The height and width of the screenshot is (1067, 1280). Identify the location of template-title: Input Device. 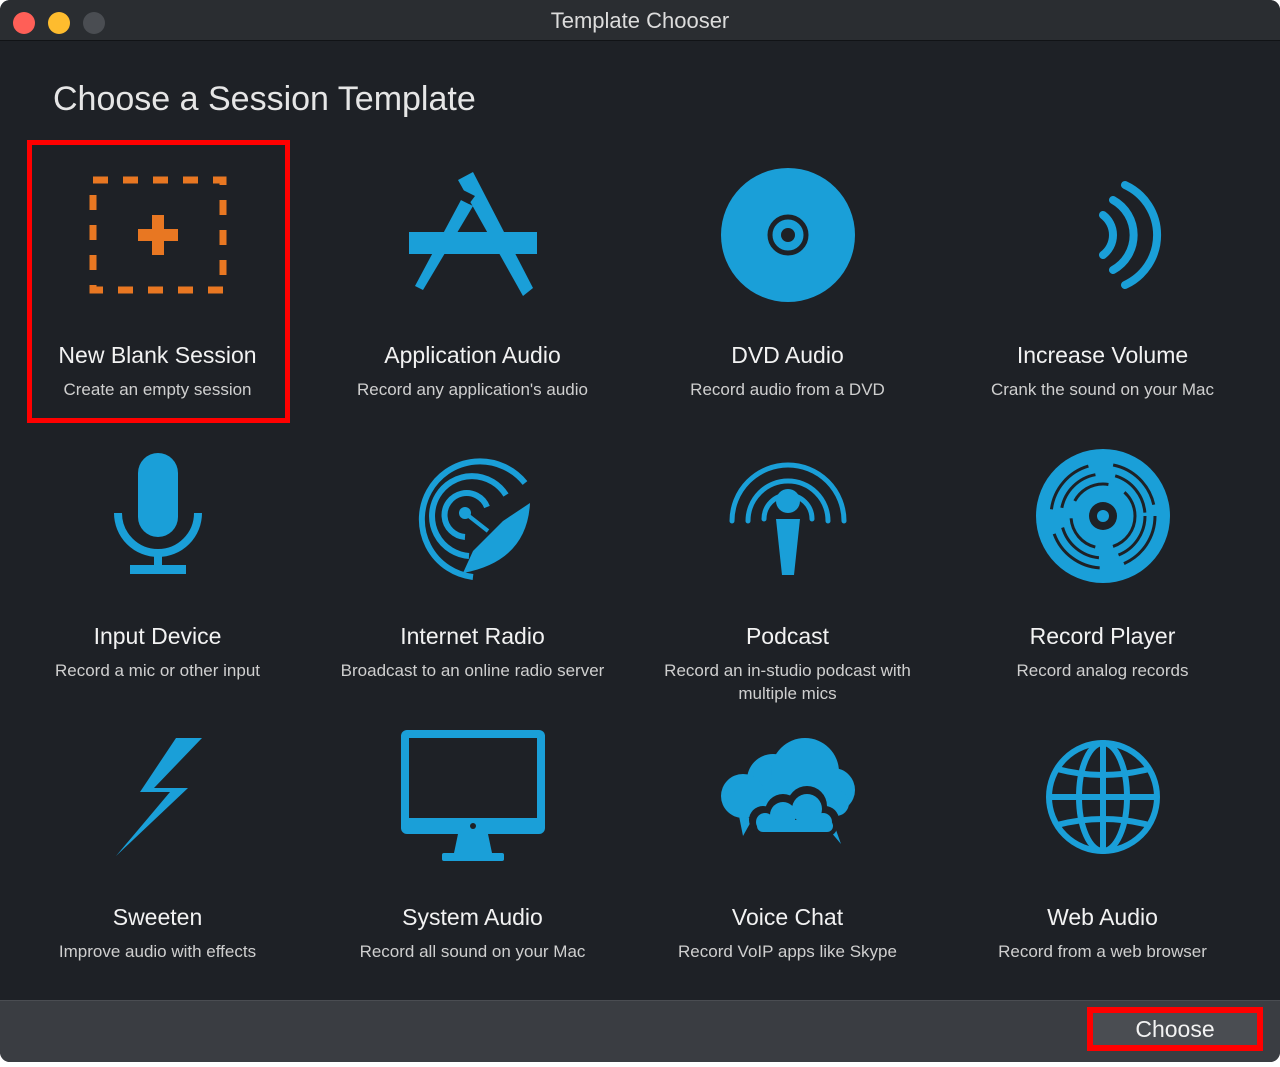
(157, 636).